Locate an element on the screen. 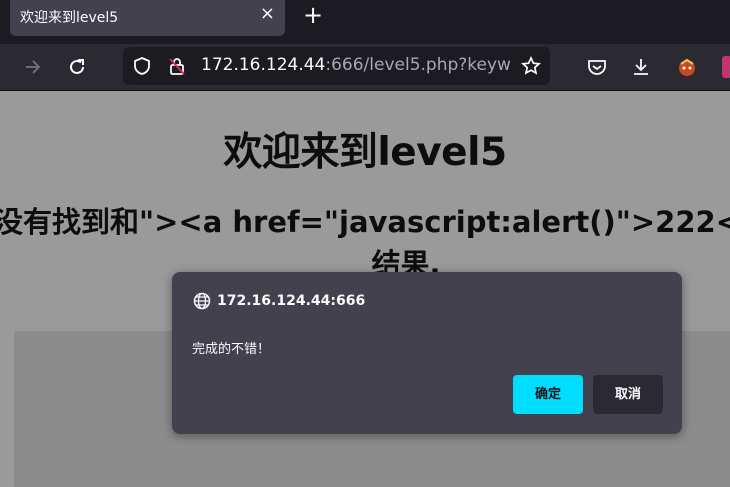 The width and height of the screenshot is (730, 487). cancel-button: 取消 is located at coordinates (628, 394).